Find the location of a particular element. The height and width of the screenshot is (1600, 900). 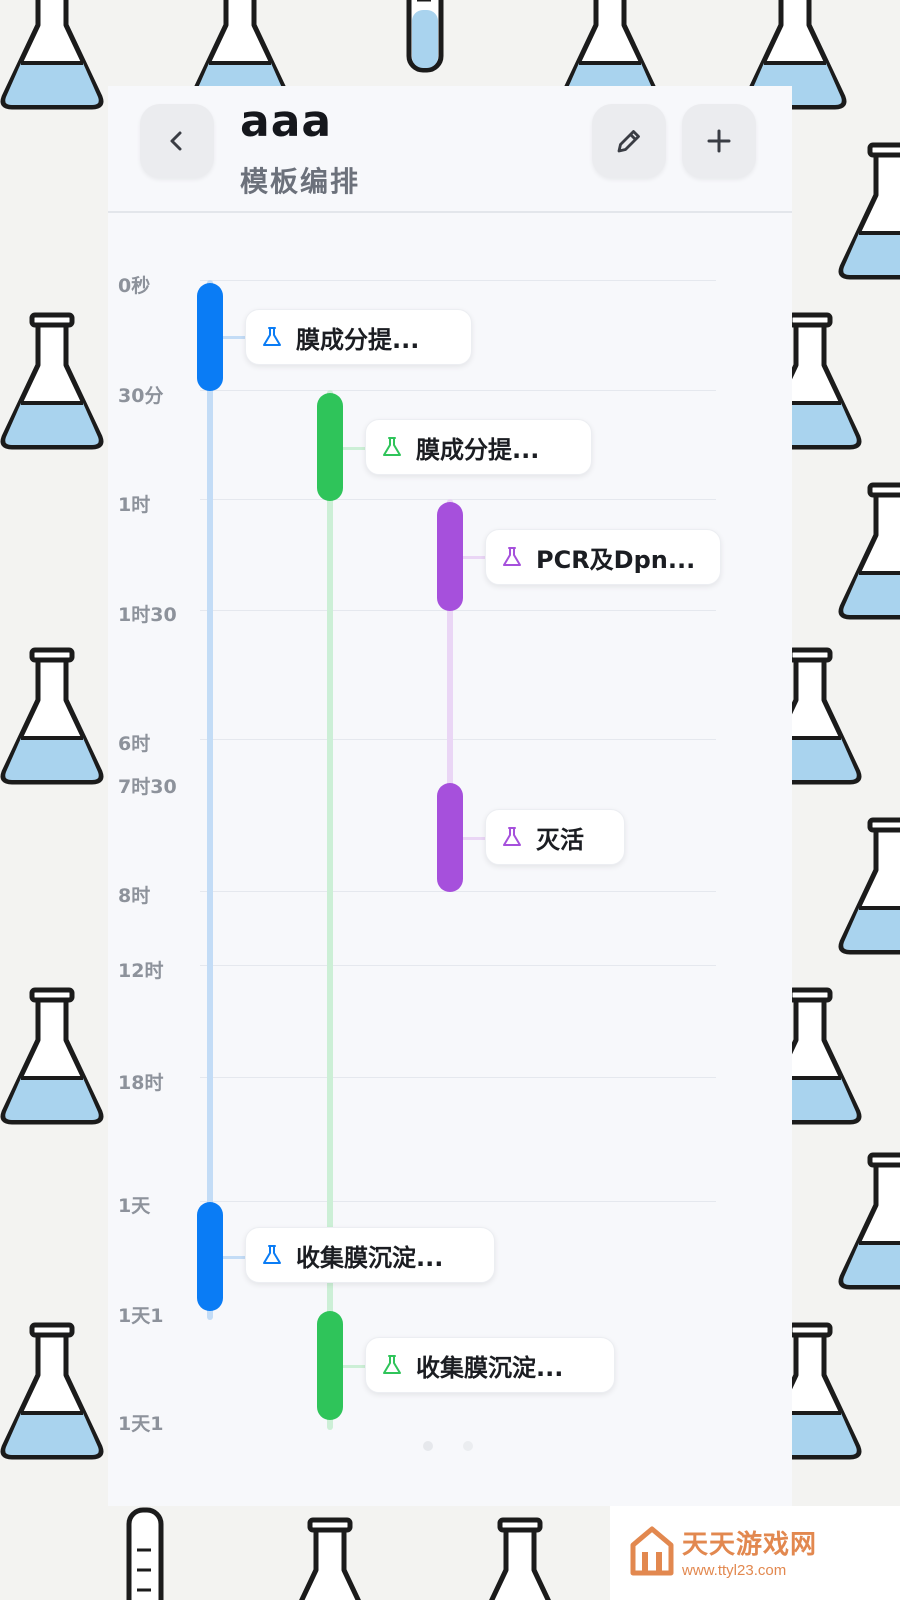

step-card: 灭活 is located at coordinates (555, 837).